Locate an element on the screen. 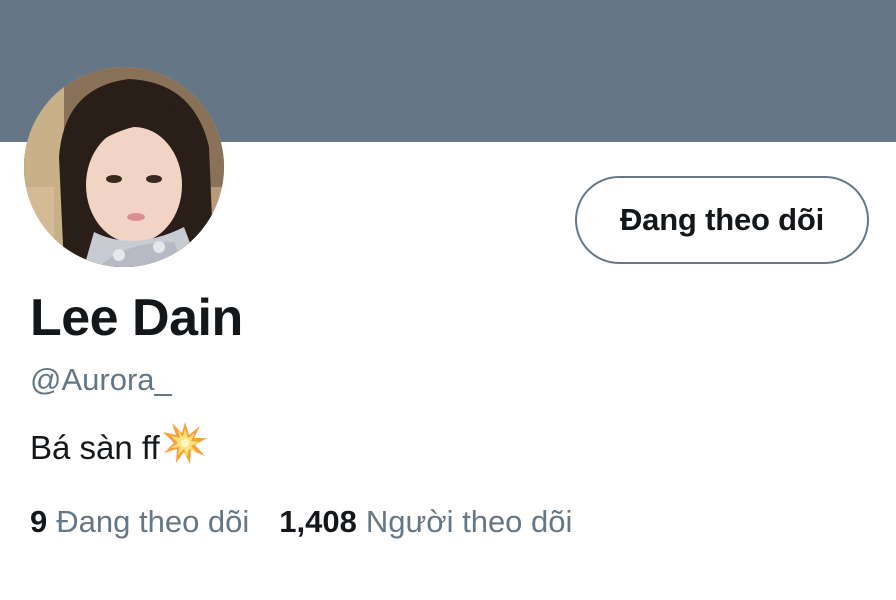 The image size is (896, 600). avatar is located at coordinates (124, 167).